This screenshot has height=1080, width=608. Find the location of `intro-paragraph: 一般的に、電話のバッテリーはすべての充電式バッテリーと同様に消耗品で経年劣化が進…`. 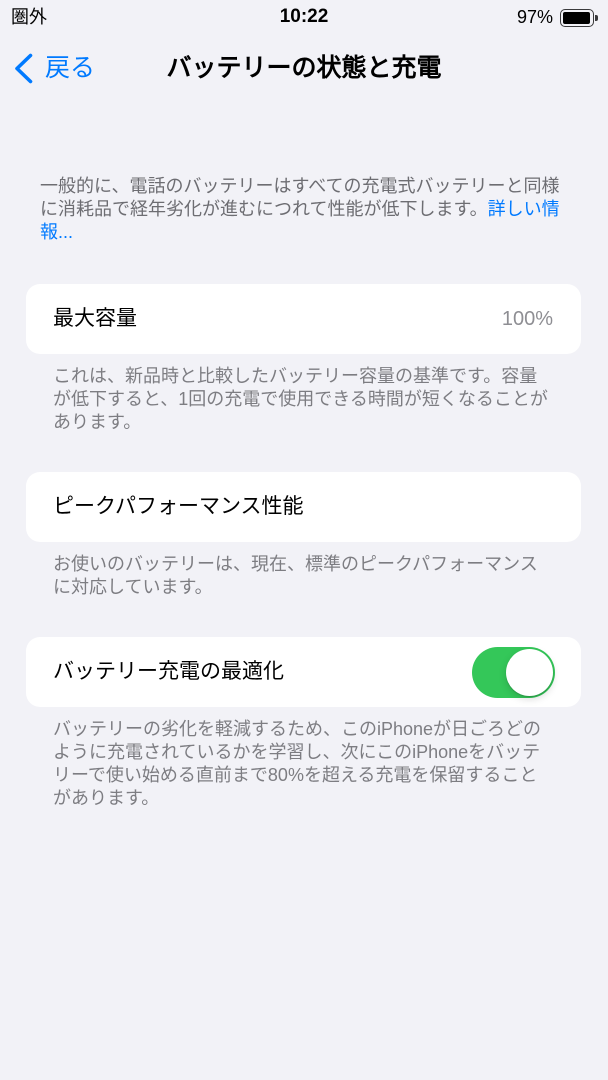

intro-paragraph: 一般的に、電話のバッテリーはすべての充電式バッテリーと同様に消耗品で経年劣化が進… is located at coordinates (305, 209).